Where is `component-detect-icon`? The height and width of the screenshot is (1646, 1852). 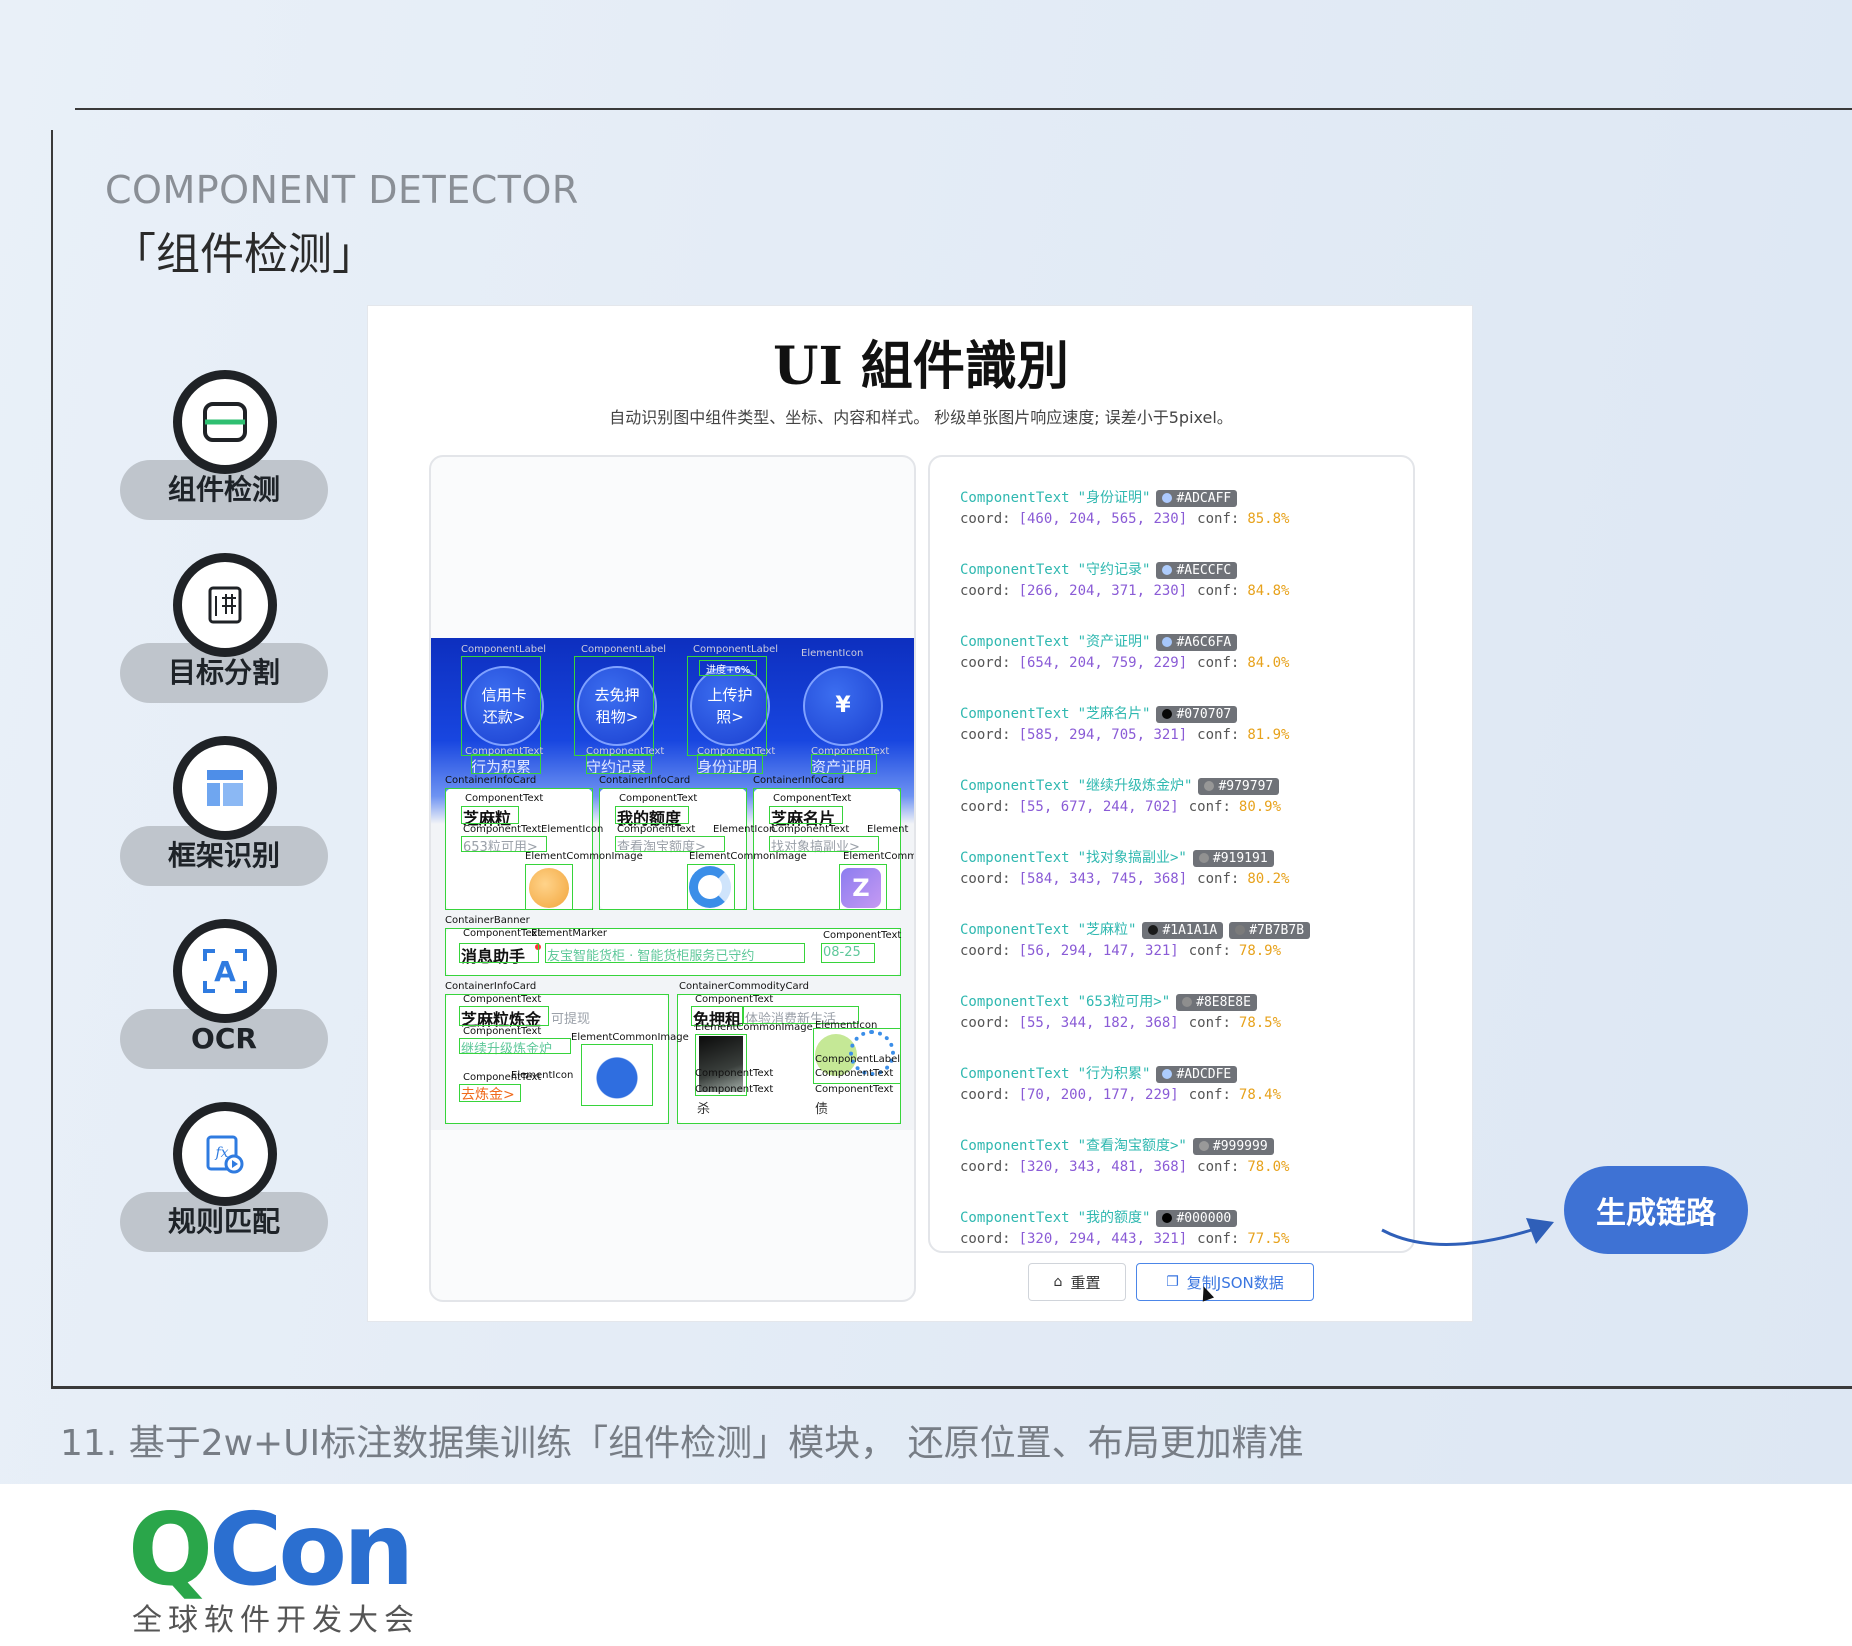 component-detect-icon is located at coordinates (225, 422).